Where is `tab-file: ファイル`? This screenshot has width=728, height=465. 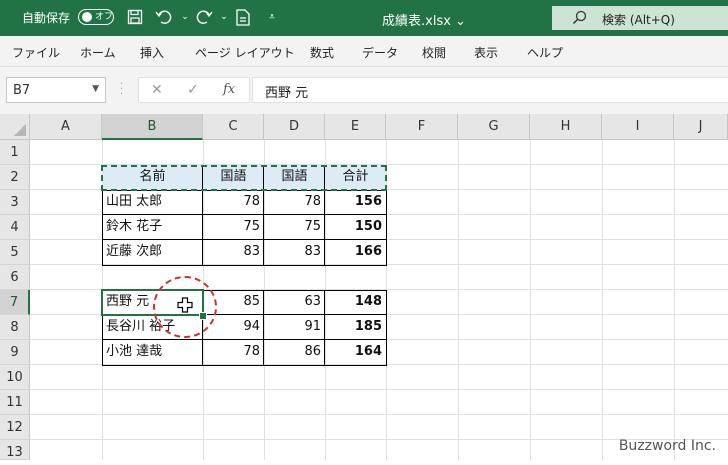
tab-file: ファイル is located at coordinates (36, 52).